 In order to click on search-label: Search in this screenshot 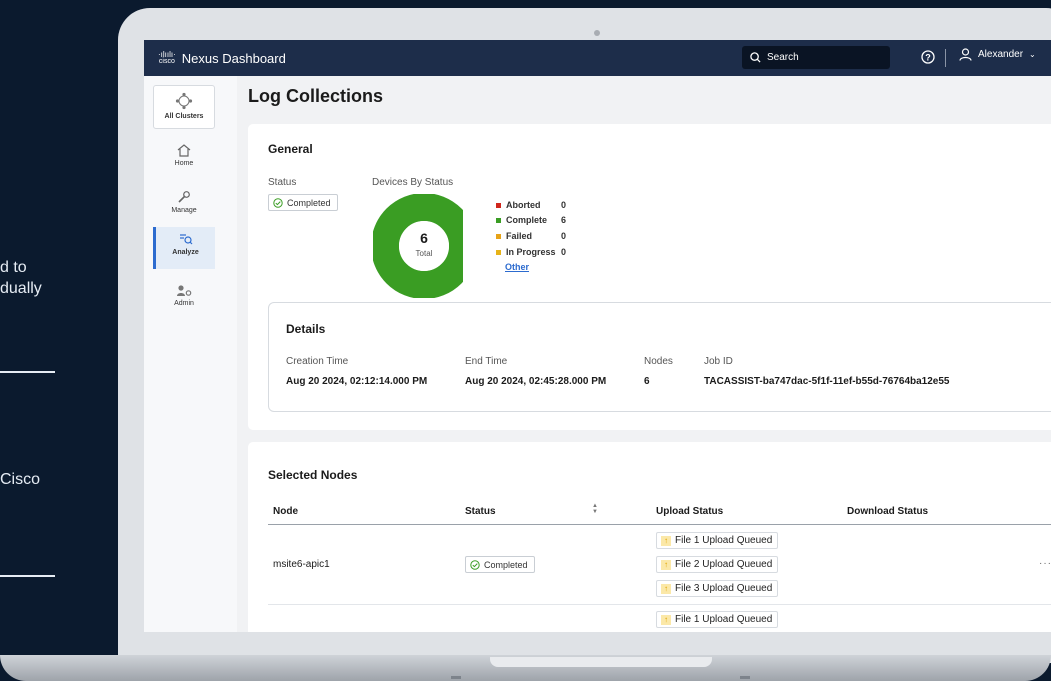, I will do `click(783, 57)`.